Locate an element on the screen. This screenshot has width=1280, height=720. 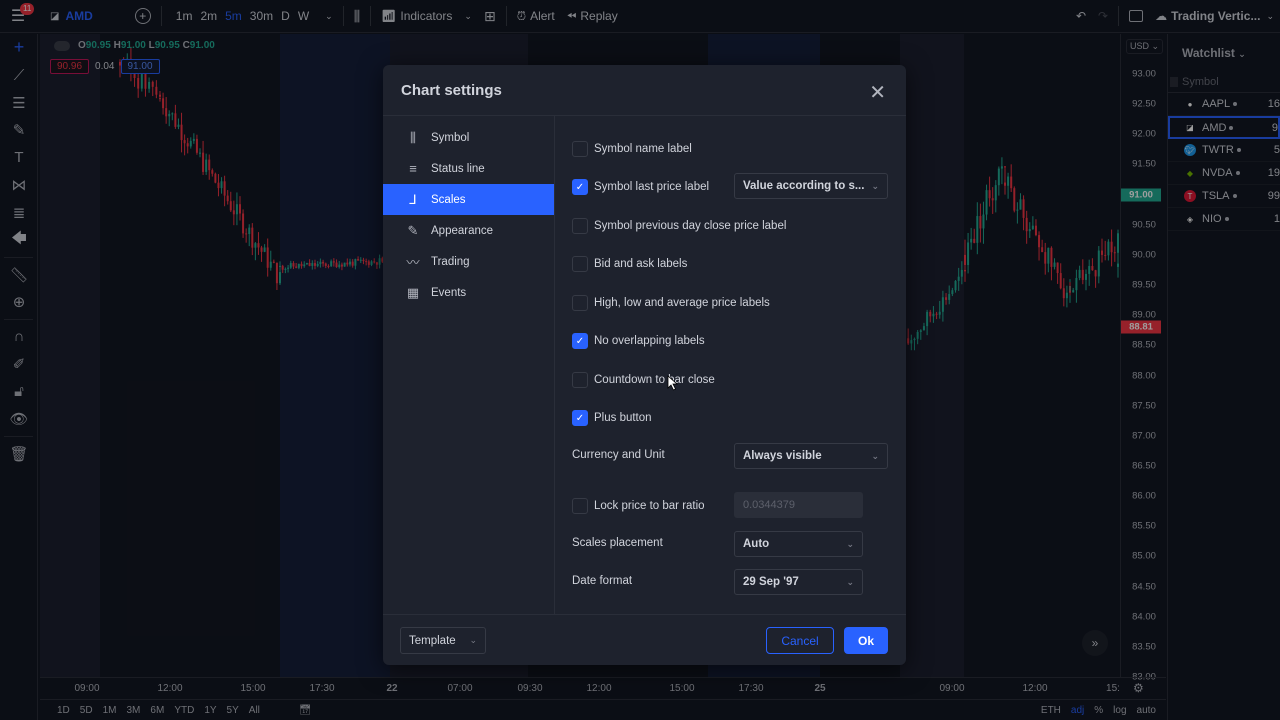
ok-button: Ok is located at coordinates (866, 640).